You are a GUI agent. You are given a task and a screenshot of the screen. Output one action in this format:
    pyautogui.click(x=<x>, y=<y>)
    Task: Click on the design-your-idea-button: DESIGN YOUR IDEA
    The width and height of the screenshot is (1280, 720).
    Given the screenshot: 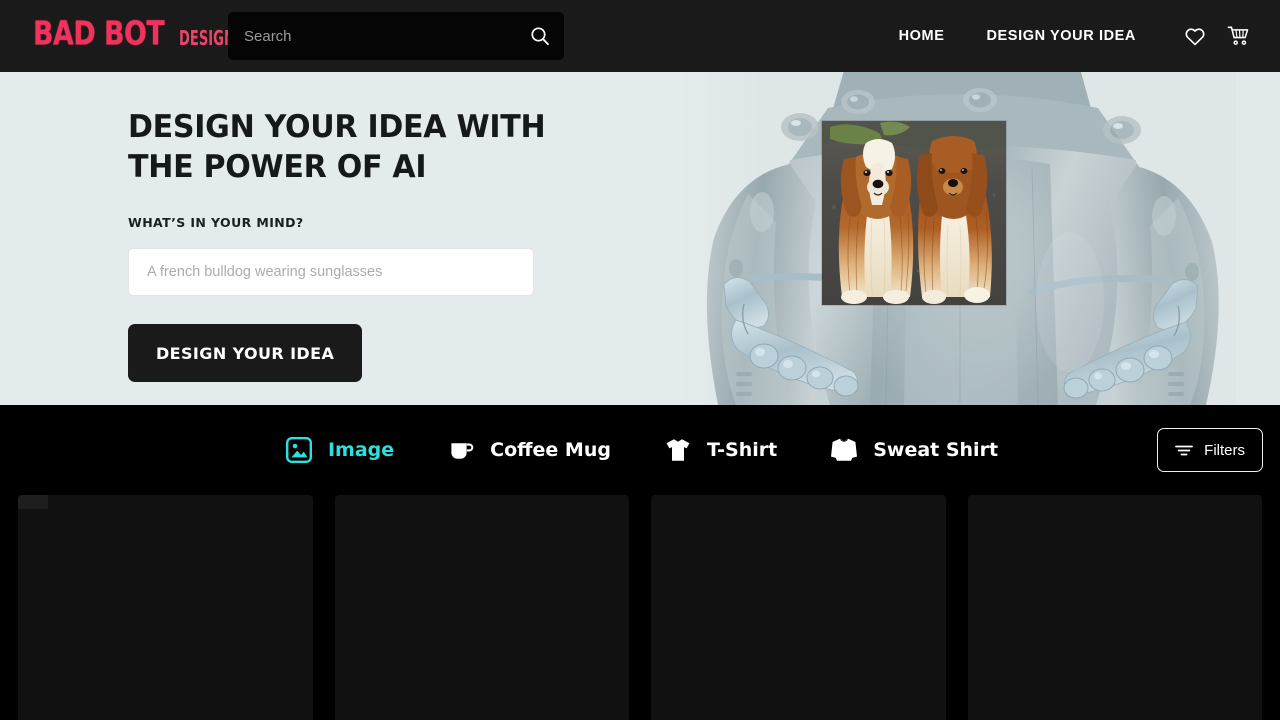 What is the action you would take?
    pyautogui.click(x=245, y=353)
    